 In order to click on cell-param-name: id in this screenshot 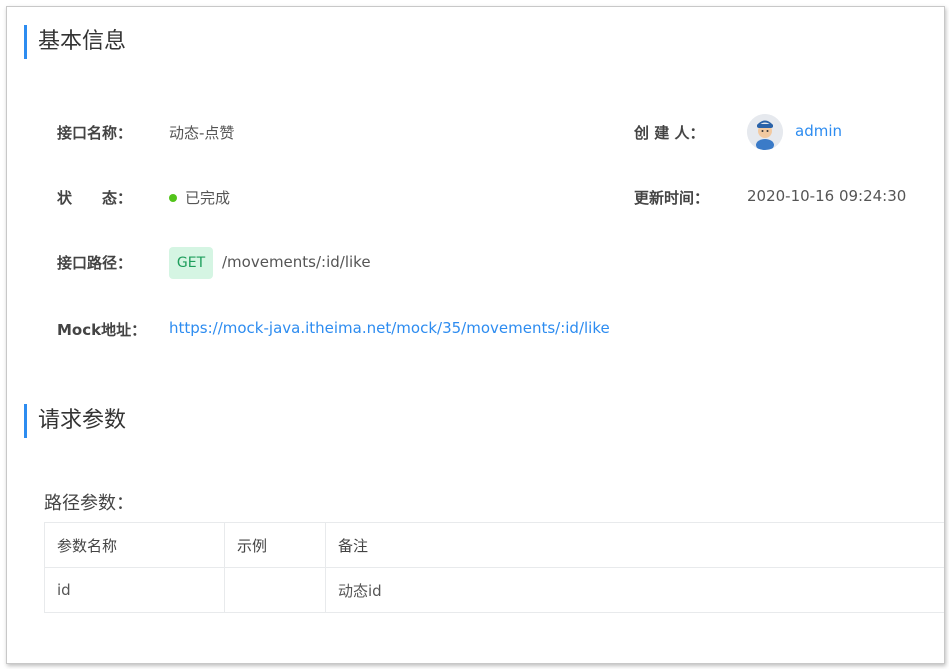, I will do `click(134, 590)`.